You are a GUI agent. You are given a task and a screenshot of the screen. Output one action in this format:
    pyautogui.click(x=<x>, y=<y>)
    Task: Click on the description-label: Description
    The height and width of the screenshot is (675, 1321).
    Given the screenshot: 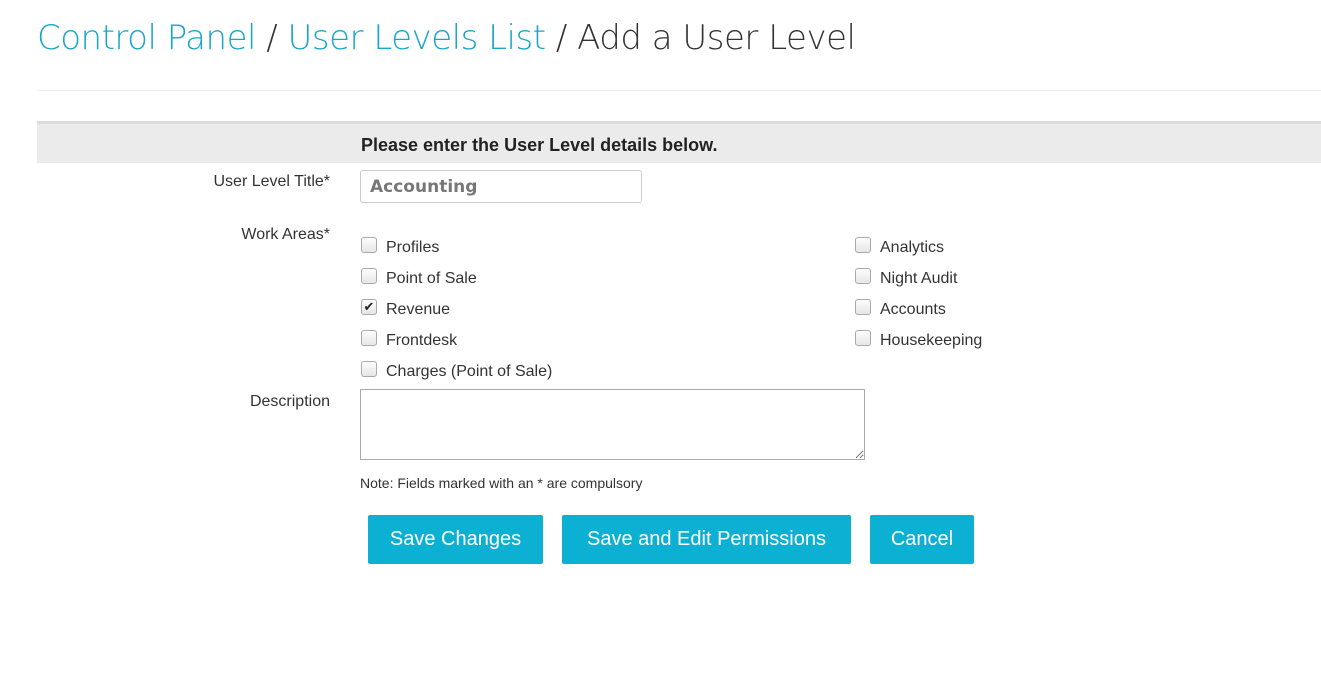 What is the action you would take?
    pyautogui.click(x=289, y=401)
    